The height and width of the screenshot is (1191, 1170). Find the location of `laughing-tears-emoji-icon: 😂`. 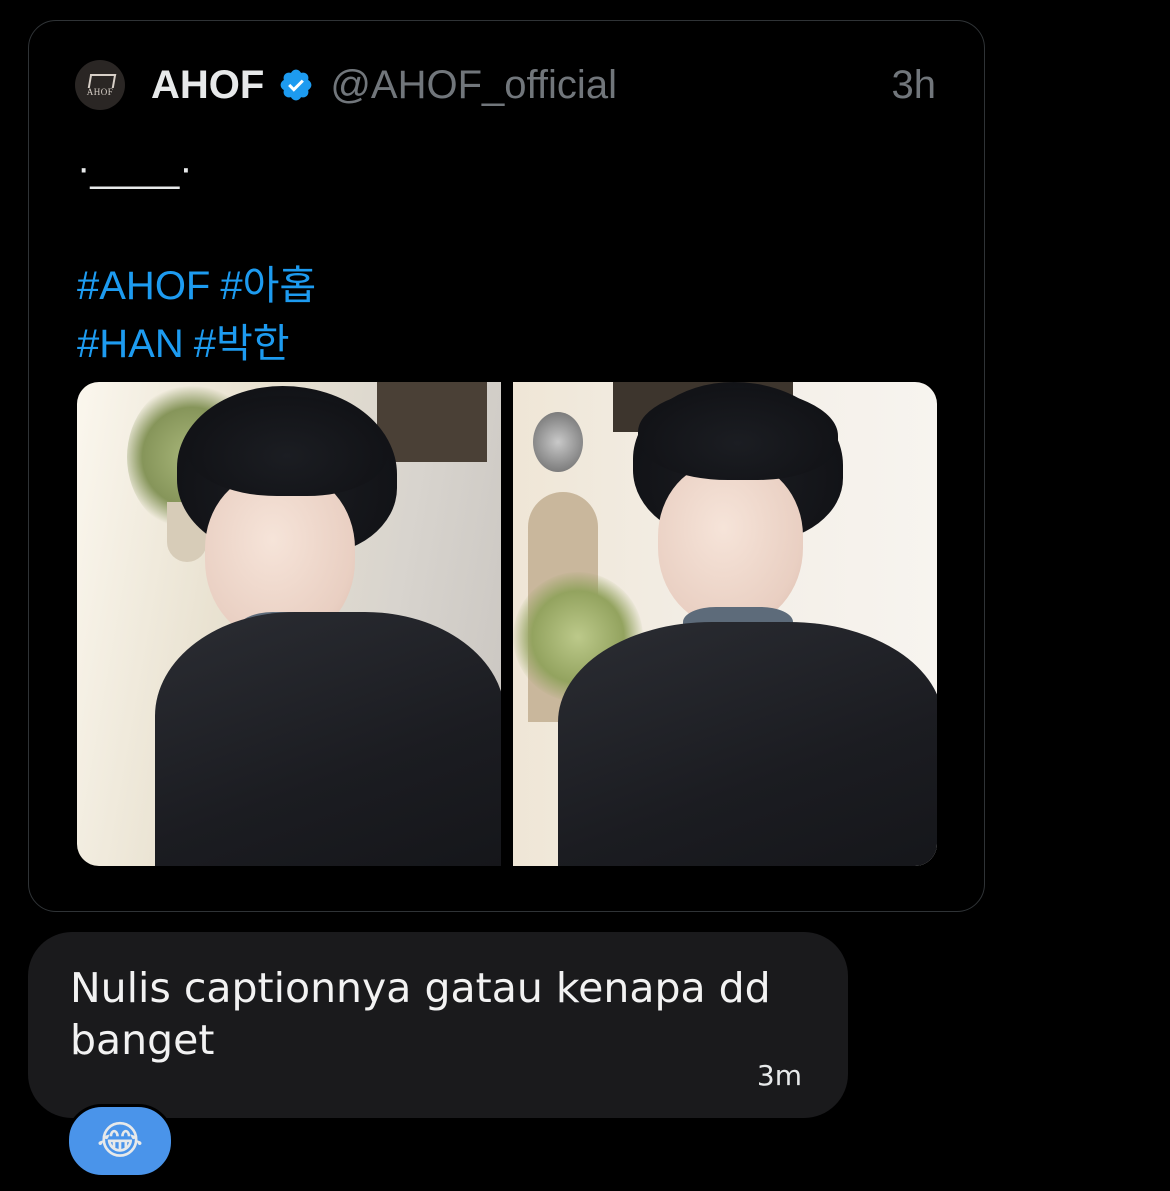

laughing-tears-emoji-icon: 😂 is located at coordinates (120, 1141).